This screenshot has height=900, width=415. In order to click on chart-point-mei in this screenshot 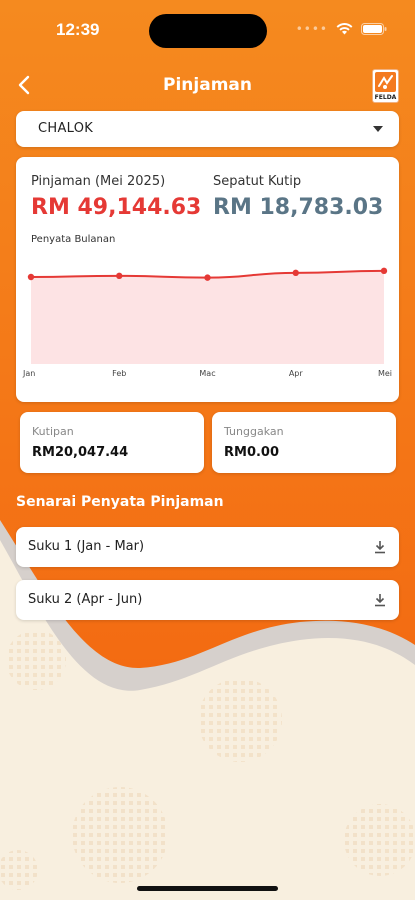, I will do `click(384, 271)`.